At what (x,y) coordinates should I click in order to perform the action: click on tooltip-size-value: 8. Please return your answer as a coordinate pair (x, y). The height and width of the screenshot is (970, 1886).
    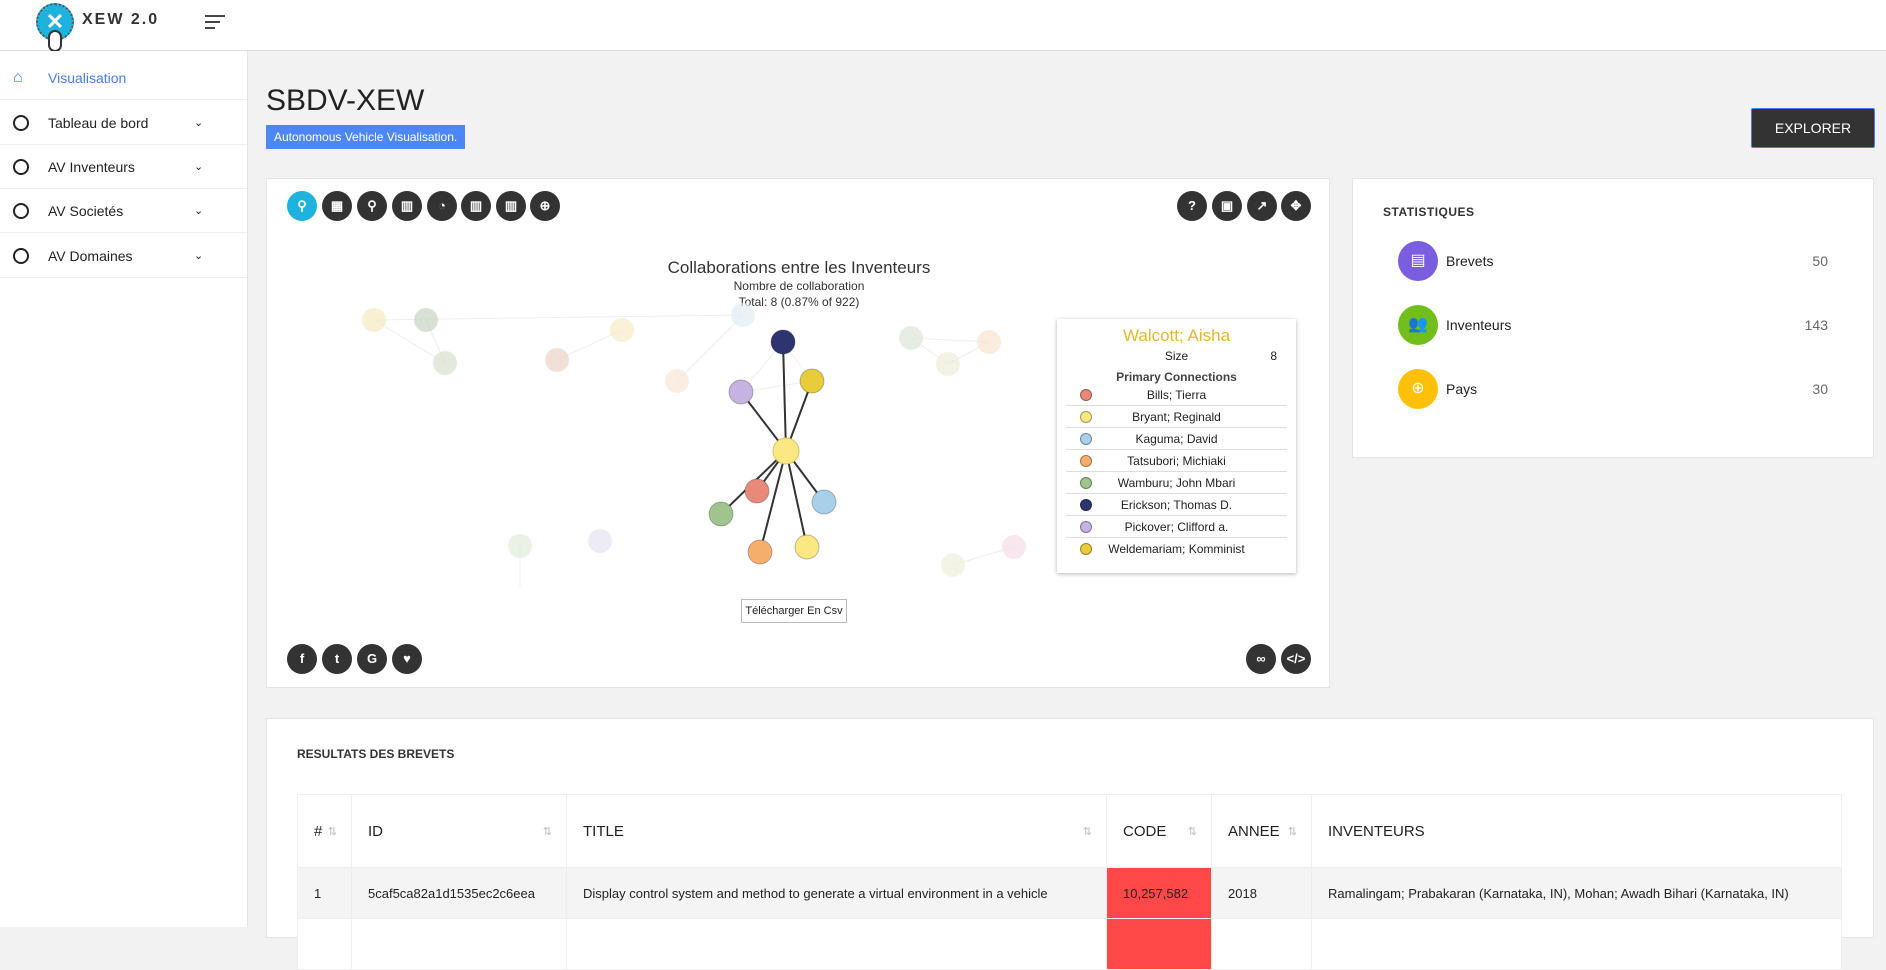
    Looking at the image, I should click on (1273, 356).